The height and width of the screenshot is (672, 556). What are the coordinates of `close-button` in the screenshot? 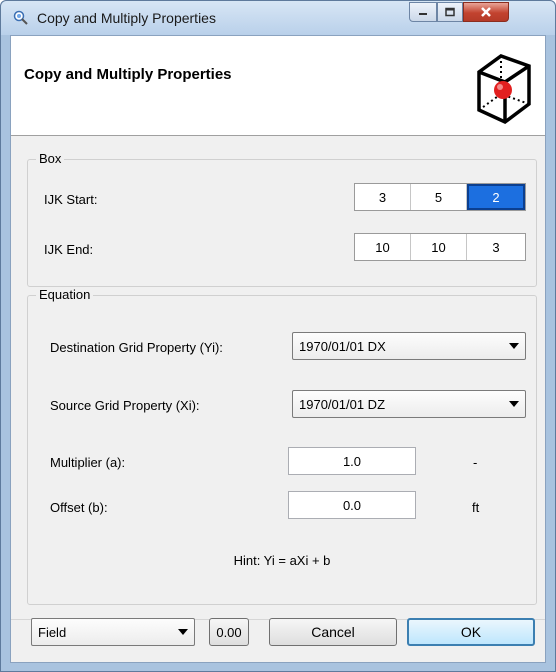 It's located at (486, 12).